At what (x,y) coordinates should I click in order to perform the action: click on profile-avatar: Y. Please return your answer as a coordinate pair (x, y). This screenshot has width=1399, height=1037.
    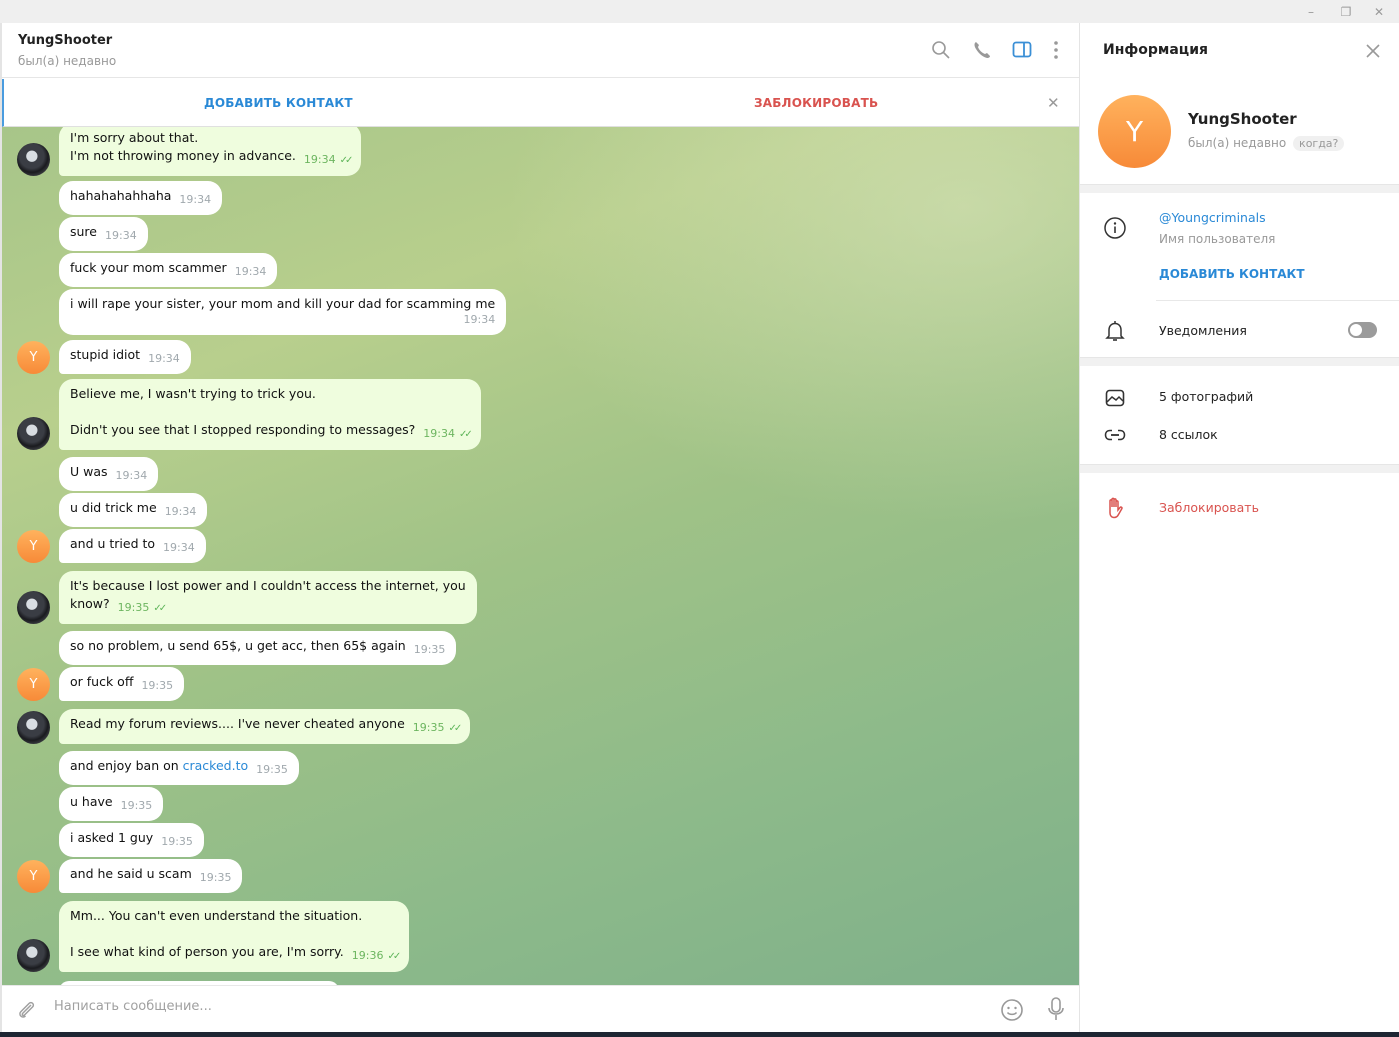
    Looking at the image, I should click on (1134, 131).